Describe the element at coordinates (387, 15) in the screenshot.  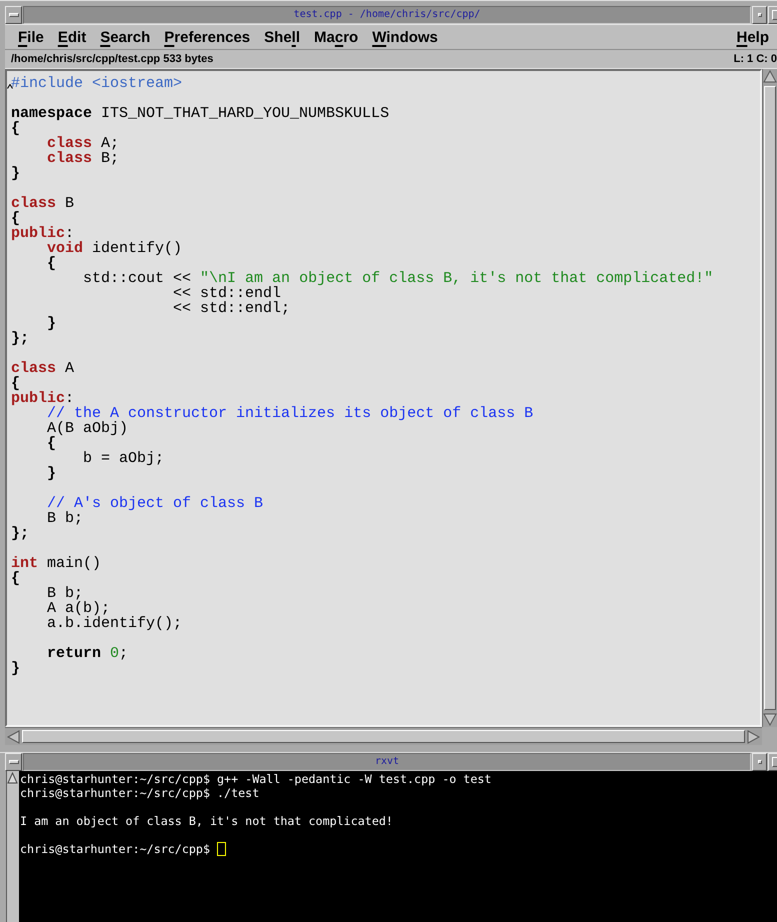
I see `window-title: test.cpp - /home/chris/src/cpp/` at that location.